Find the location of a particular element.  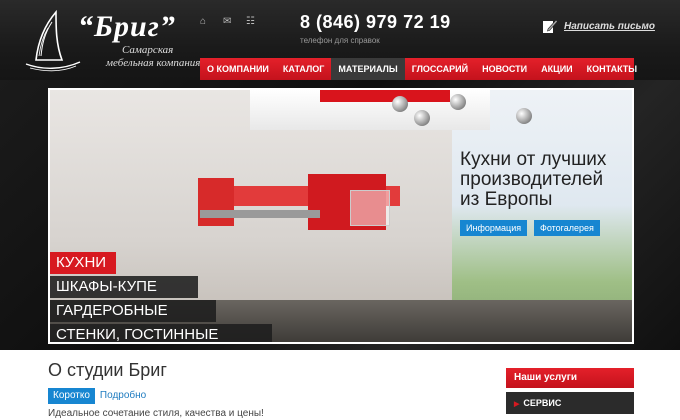

write-letter: Написать письмо is located at coordinates (598, 26).